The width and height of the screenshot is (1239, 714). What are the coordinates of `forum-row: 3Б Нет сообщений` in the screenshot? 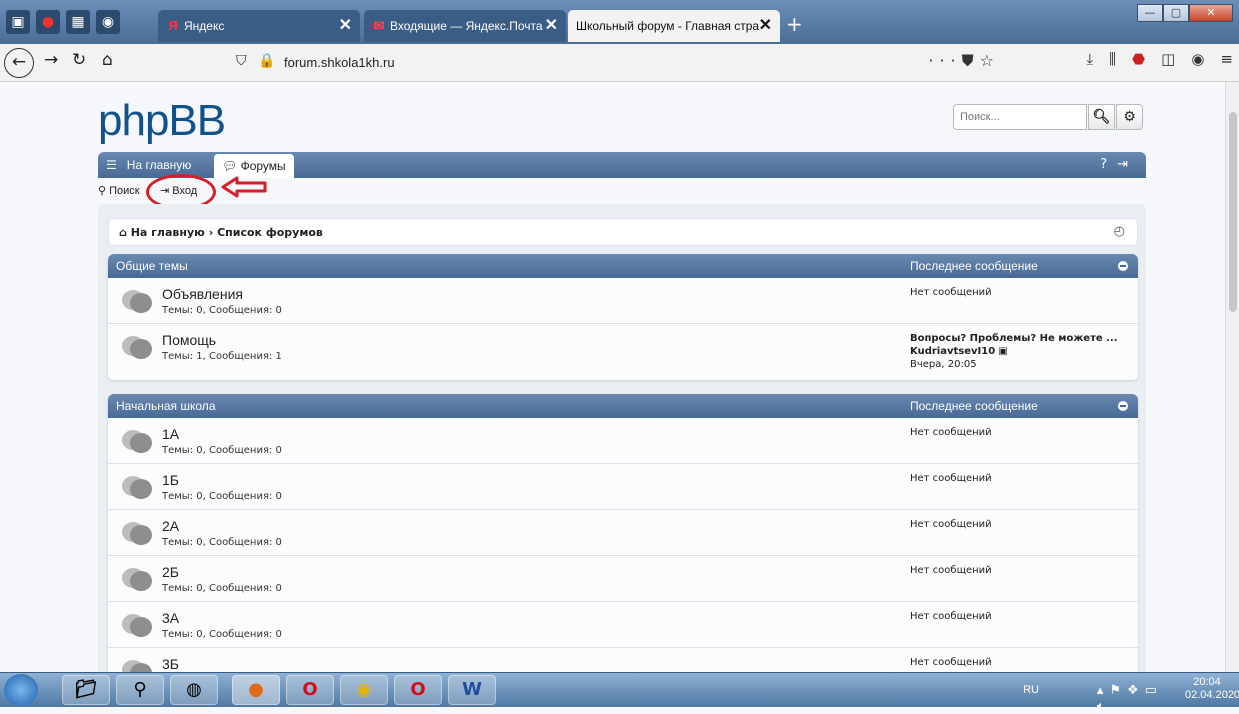 It's located at (623, 660).